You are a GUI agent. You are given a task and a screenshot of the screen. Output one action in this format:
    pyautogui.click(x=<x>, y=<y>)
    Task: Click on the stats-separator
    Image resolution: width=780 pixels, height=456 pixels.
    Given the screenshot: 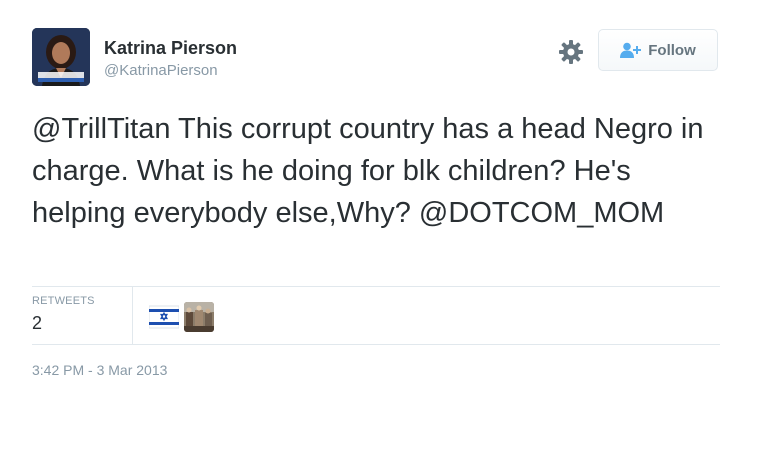 What is the action you would take?
    pyautogui.click(x=132, y=315)
    